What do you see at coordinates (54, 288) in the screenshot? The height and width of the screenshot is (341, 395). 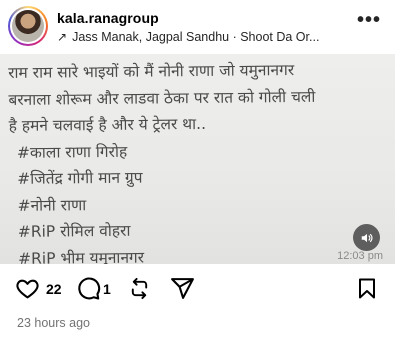 I see `like-count: 22` at bounding box center [54, 288].